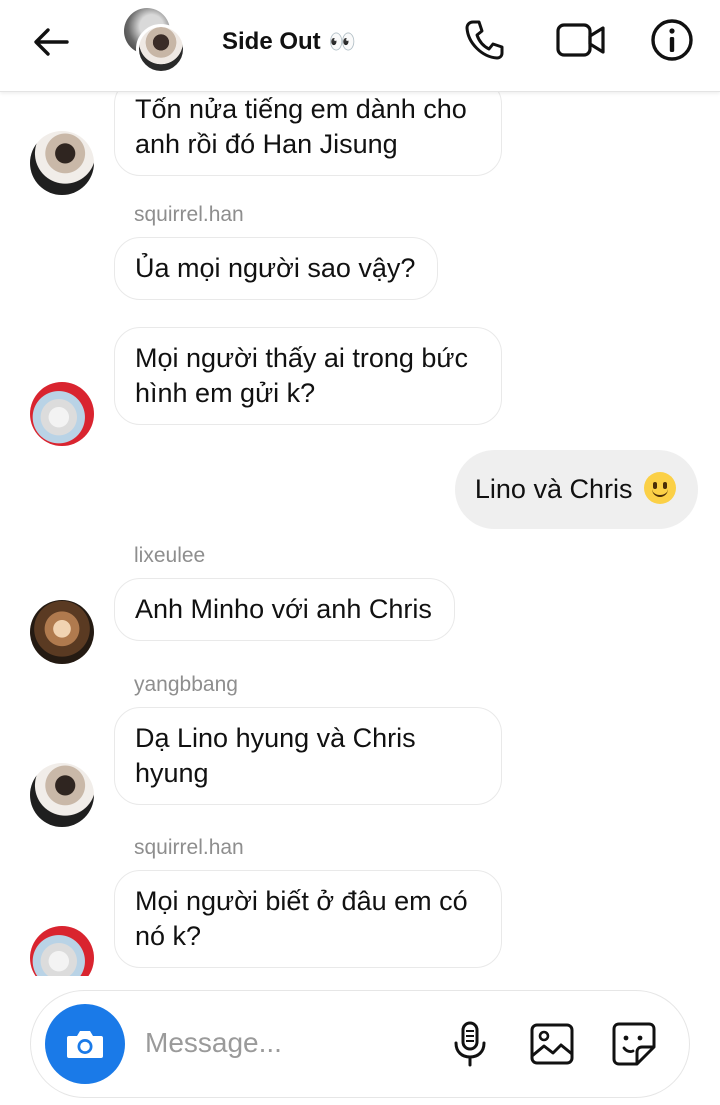 The height and width of the screenshot is (1105, 720). I want to click on message-text: Anh Minho với anh Chris, so click(283, 609).